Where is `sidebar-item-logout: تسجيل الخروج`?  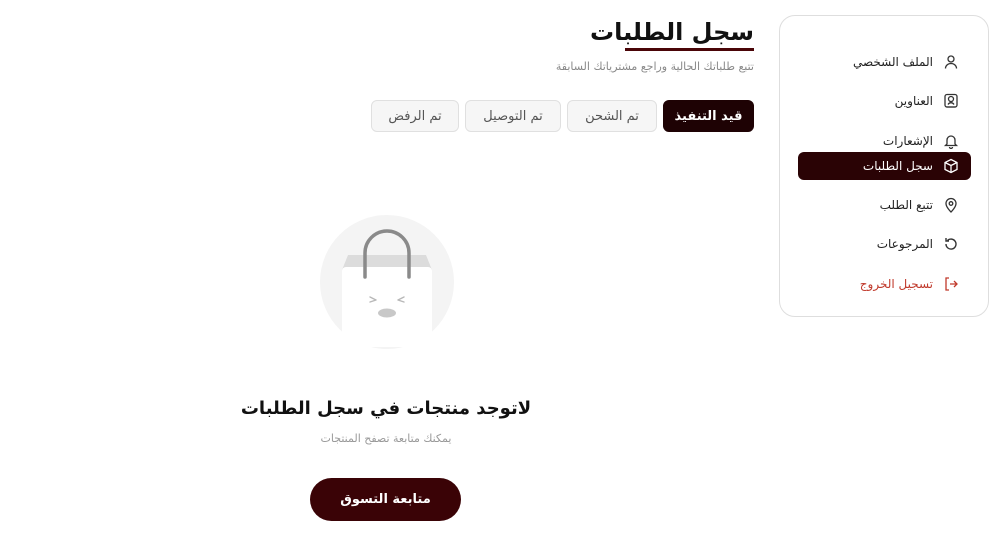
sidebar-item-logout: تسجيل الخروج is located at coordinates (884, 284).